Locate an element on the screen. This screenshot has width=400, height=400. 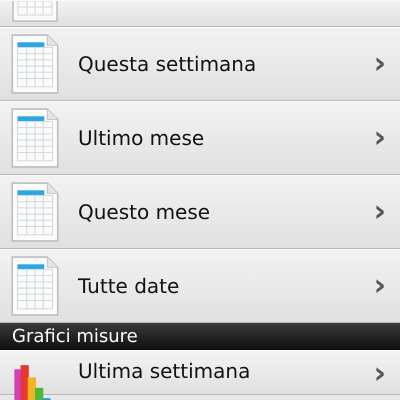
row-label: Ultimo mese is located at coordinates (142, 138).